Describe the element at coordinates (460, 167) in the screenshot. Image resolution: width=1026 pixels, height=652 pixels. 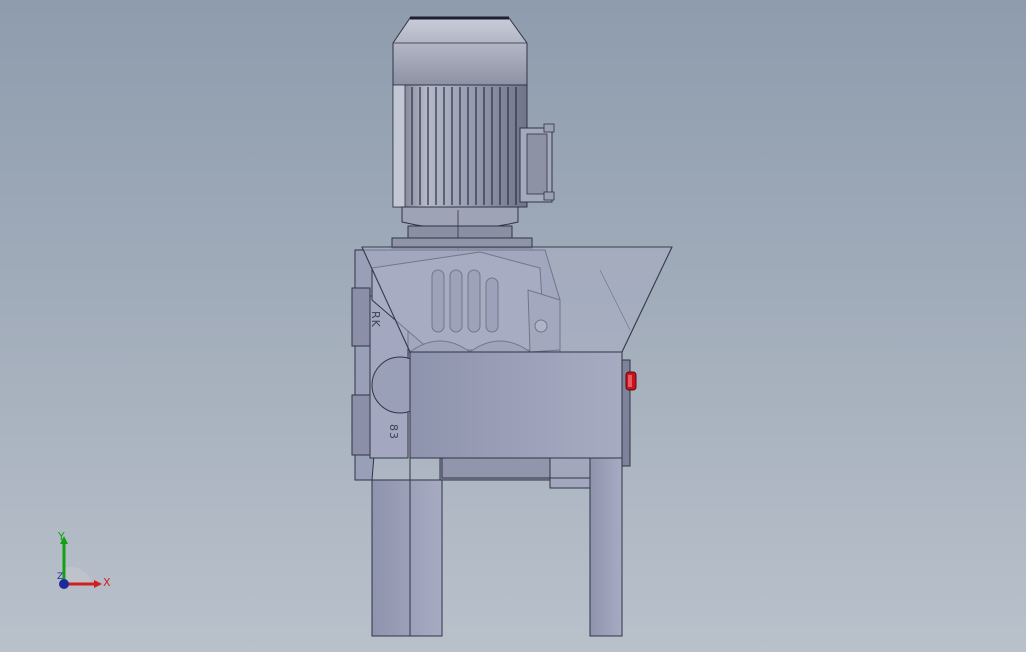
I see `motor-cooling-fins` at that location.